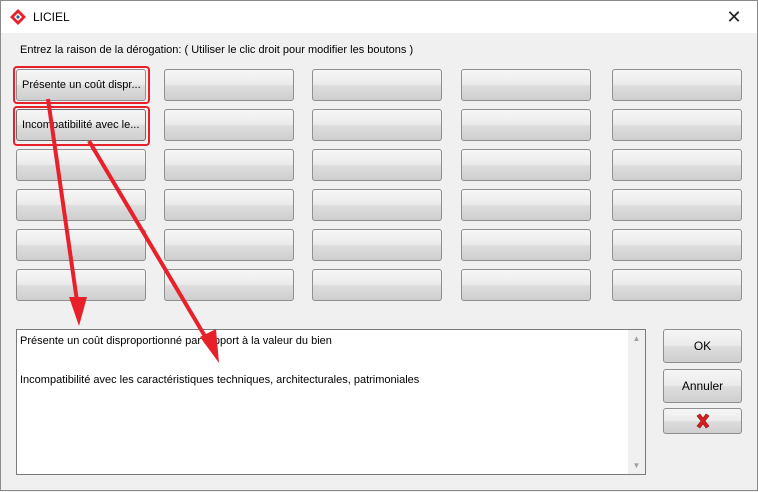 This screenshot has width=758, height=492. What do you see at coordinates (81, 165) in the screenshot?
I see `reason-button-r3-c1` at bounding box center [81, 165].